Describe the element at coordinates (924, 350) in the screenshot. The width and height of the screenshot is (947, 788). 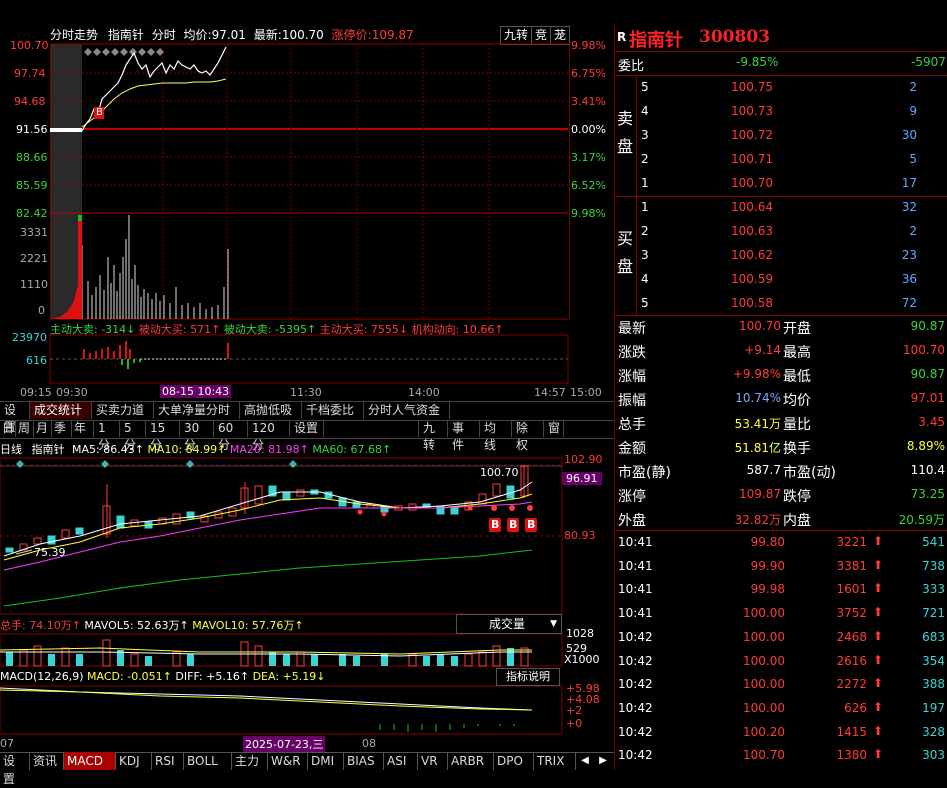
I see `stat-value-2: 100.70` at that location.